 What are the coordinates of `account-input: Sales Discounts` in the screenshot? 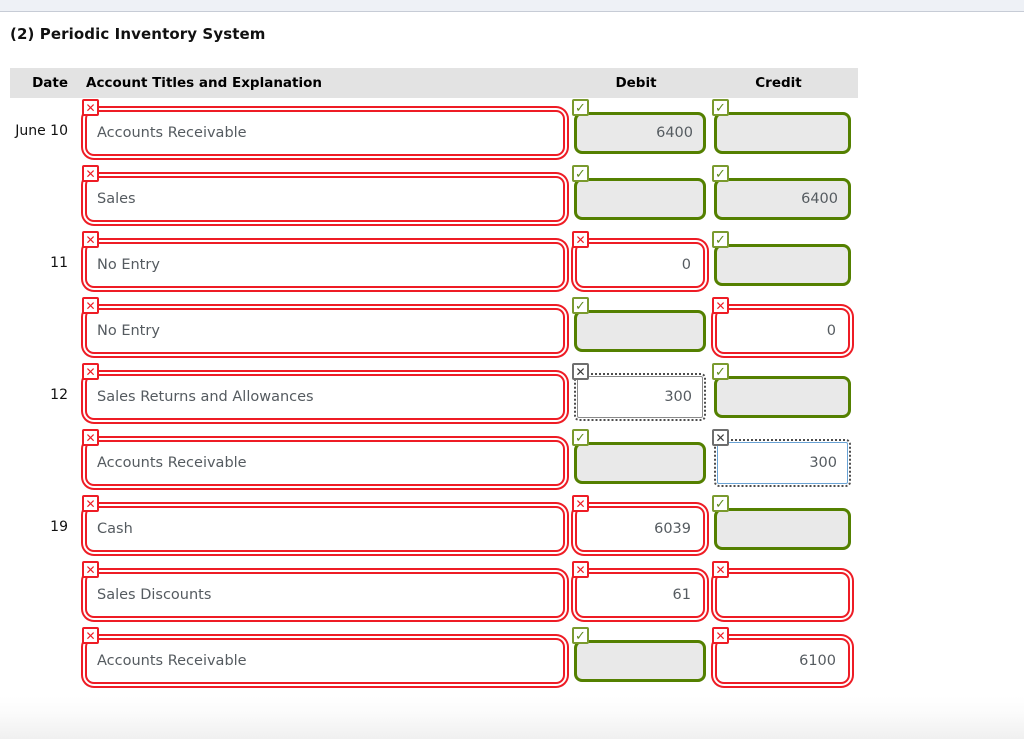 It's located at (325, 595).